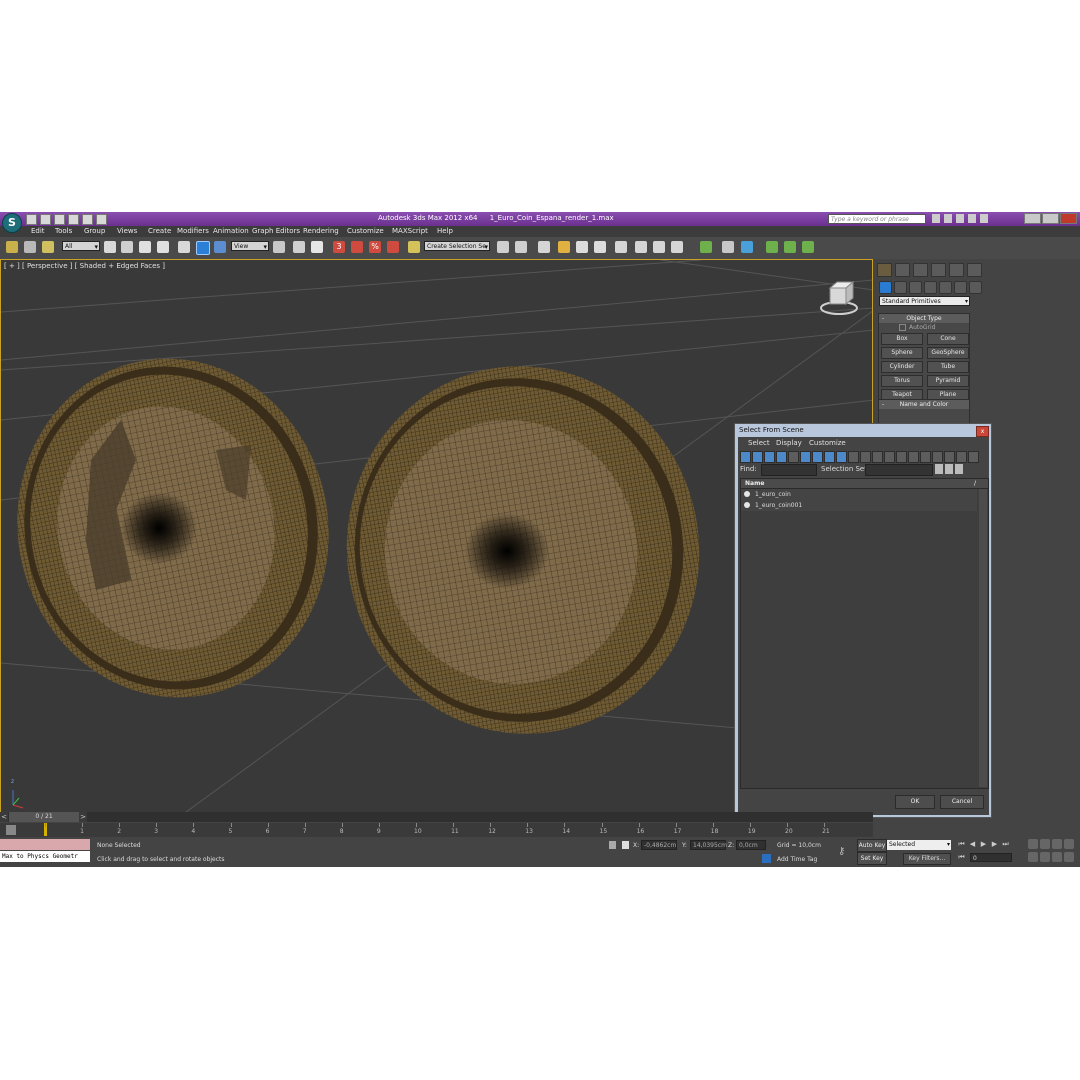  I want to click on render-production-icon, so click(677, 247).